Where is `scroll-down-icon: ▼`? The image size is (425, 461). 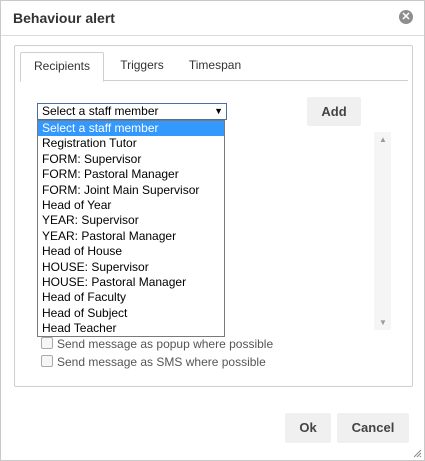
scroll-down-icon: ▼ is located at coordinates (383, 322).